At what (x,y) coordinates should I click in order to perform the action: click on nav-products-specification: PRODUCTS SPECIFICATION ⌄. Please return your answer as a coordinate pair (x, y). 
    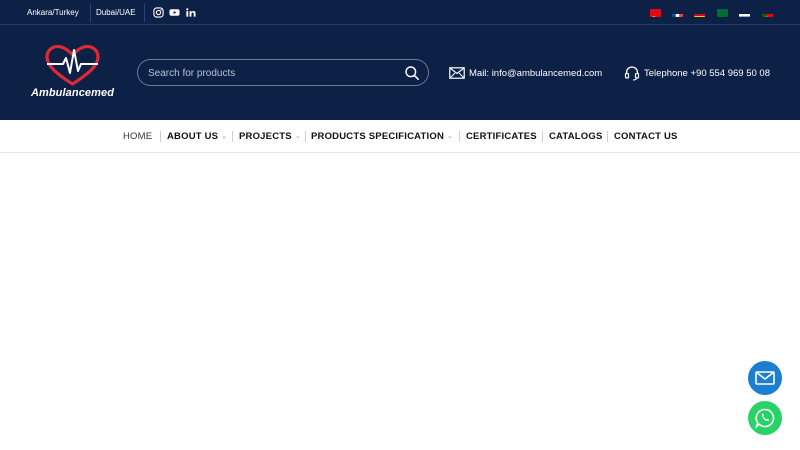
    Looking at the image, I should click on (382, 136).